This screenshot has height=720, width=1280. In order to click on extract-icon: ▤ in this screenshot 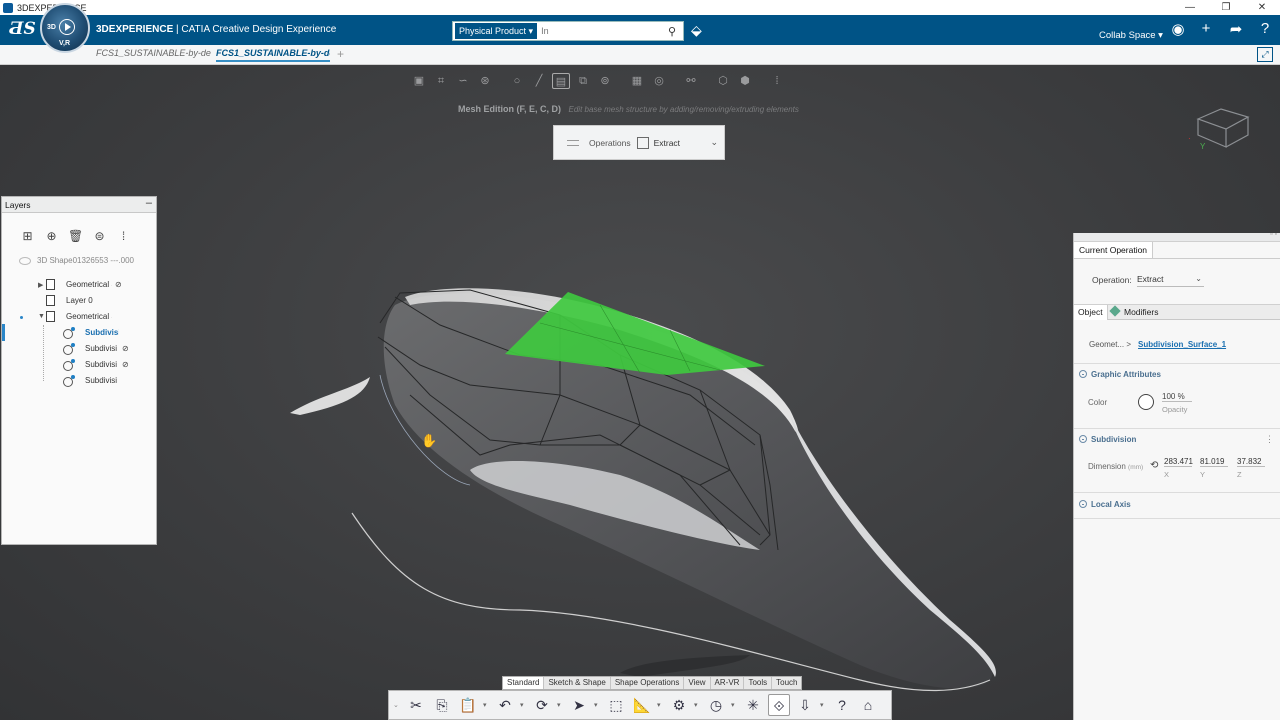, I will do `click(561, 81)`.